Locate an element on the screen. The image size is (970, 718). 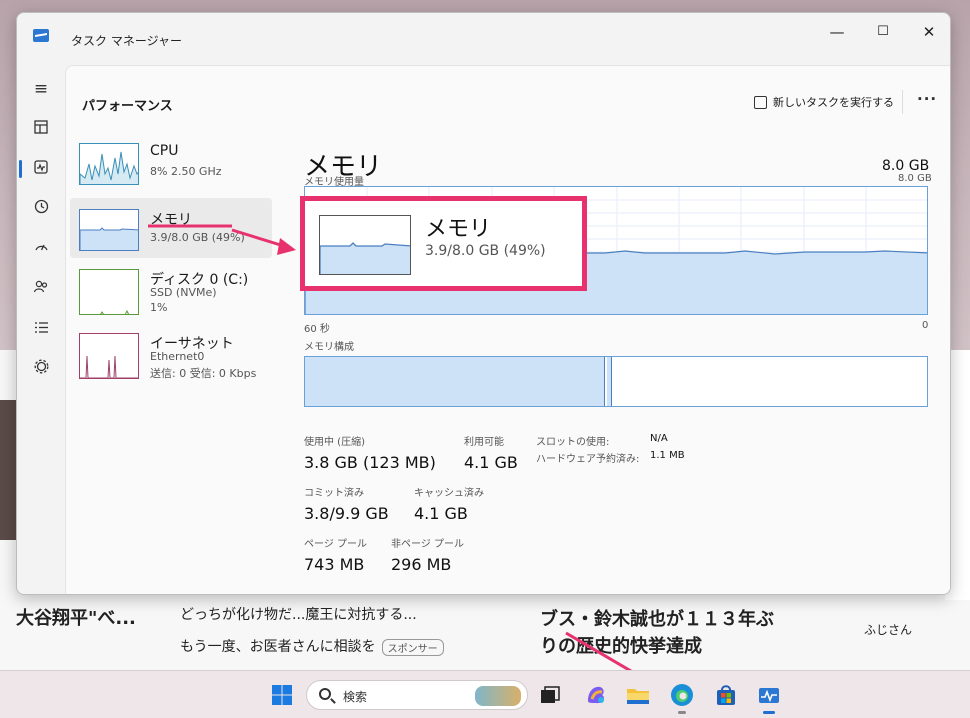
stat-label: ハードウェア予約済み: is located at coordinates (588, 459).